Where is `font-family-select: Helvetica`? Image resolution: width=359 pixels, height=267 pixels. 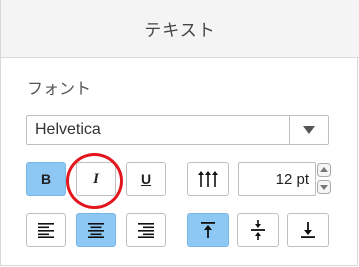 font-family-select: Helvetica is located at coordinates (177, 130).